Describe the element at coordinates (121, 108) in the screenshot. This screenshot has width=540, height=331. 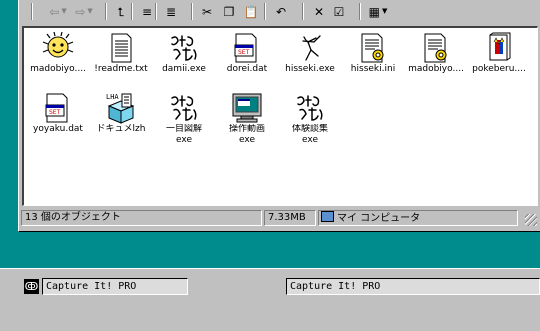
I see `lzh-archive-icon: LHA` at that location.